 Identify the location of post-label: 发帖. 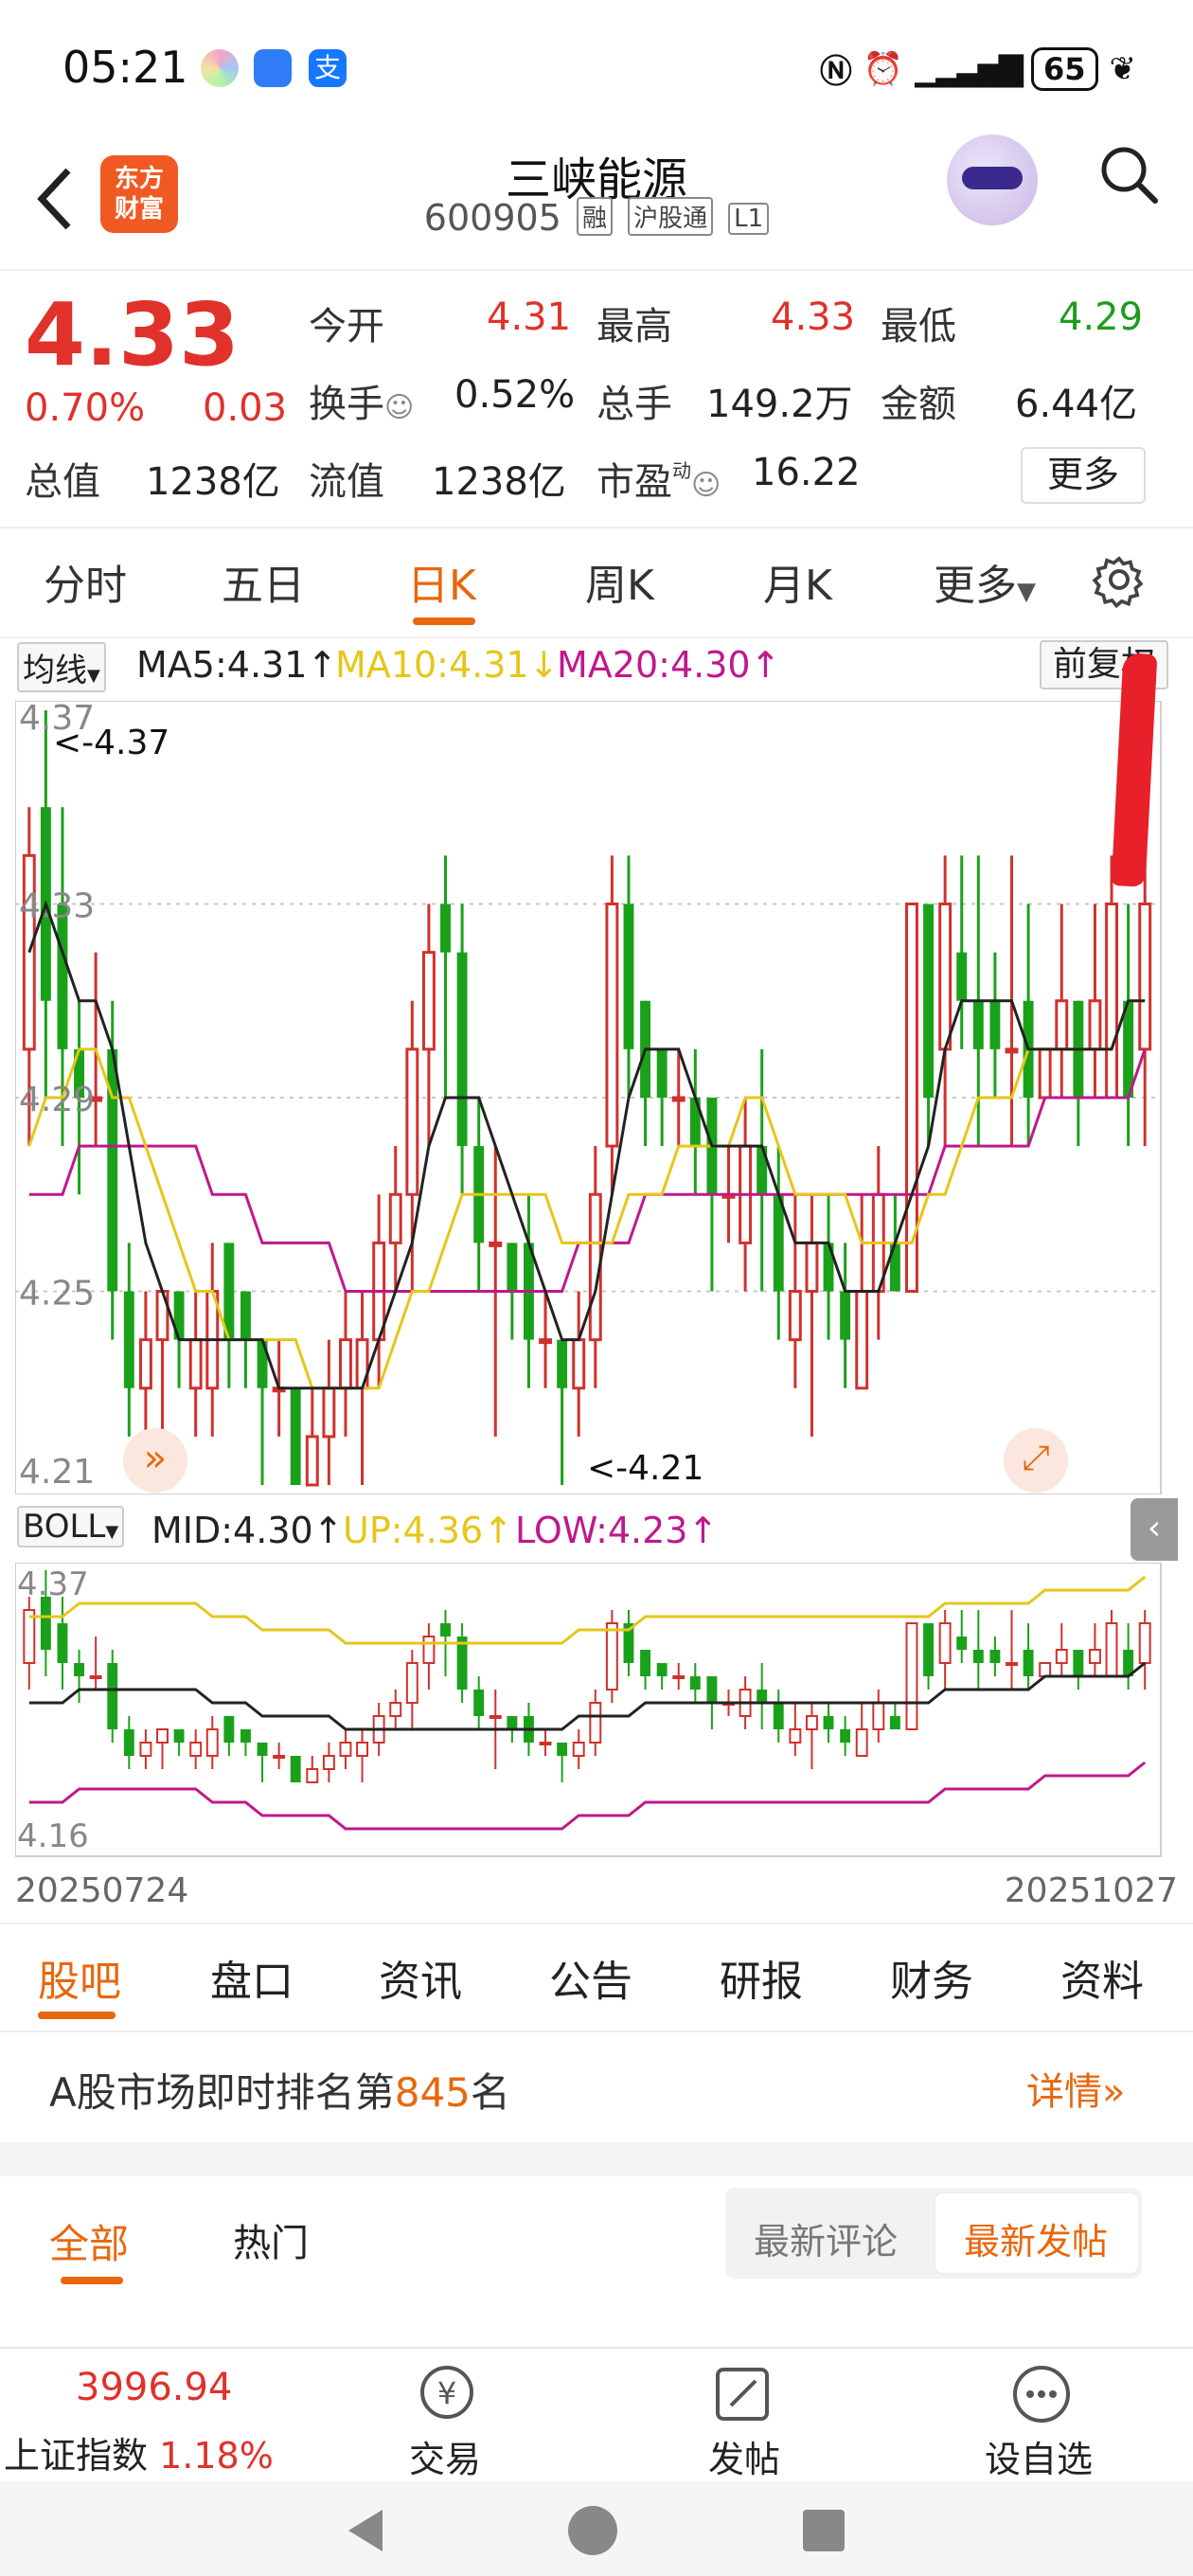
(744, 2456).